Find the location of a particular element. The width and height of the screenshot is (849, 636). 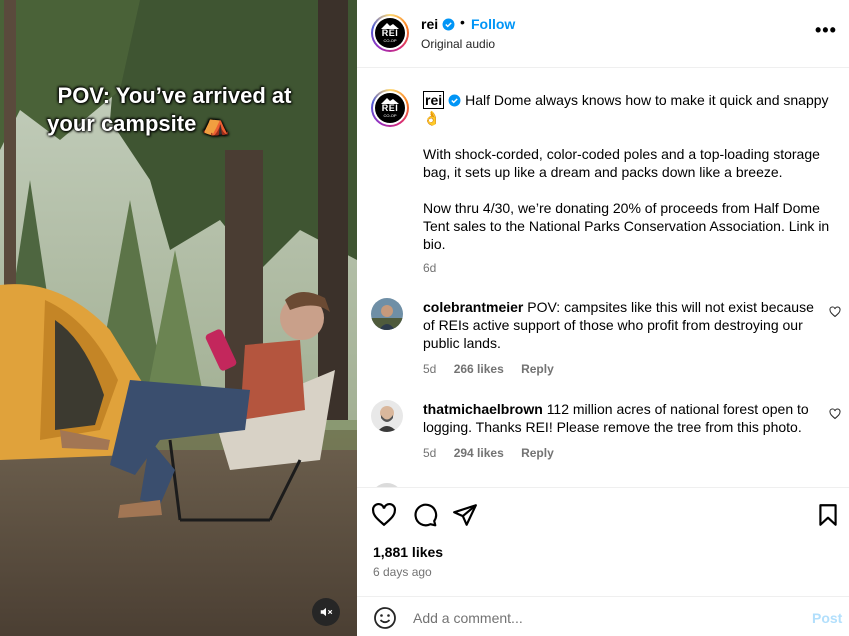

add-comment-bar: Post is located at coordinates (603, 616).